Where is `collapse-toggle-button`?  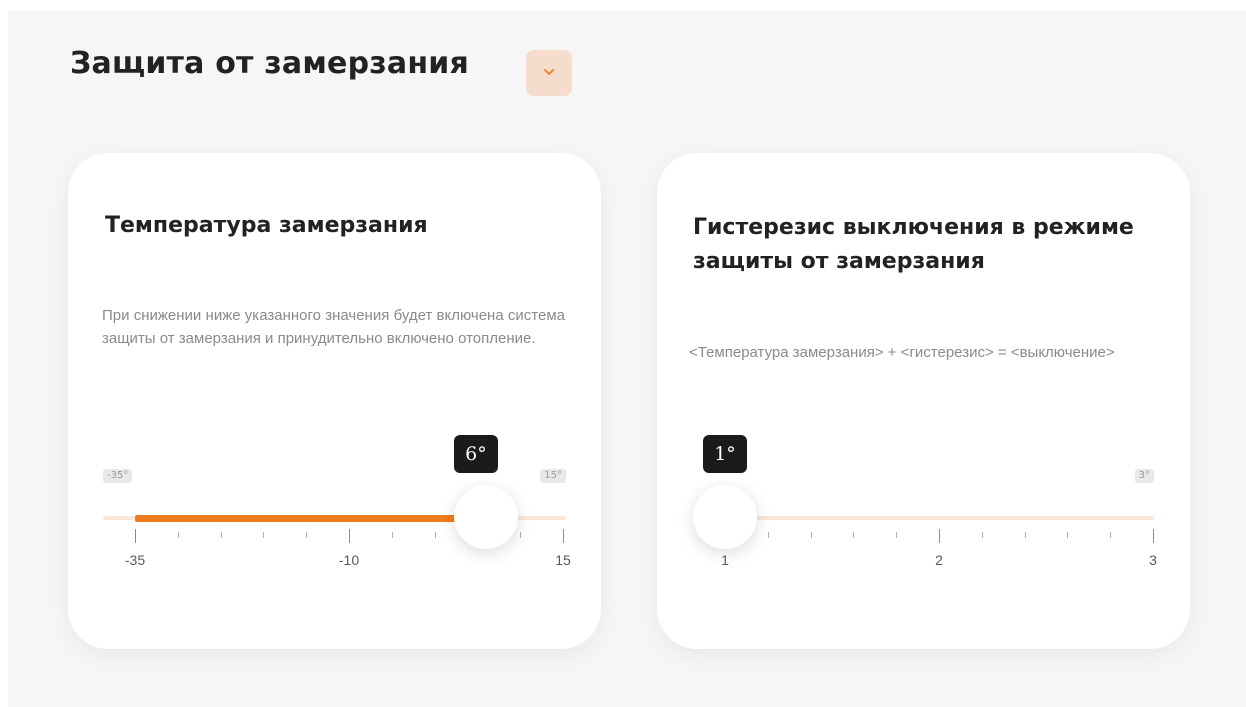 collapse-toggle-button is located at coordinates (549, 73).